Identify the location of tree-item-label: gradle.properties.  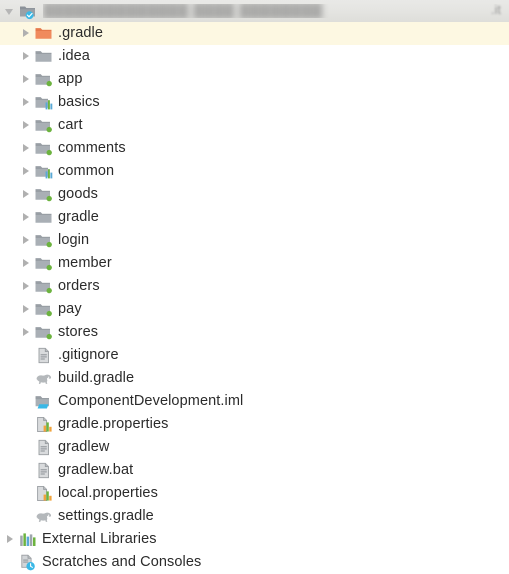
(113, 423).